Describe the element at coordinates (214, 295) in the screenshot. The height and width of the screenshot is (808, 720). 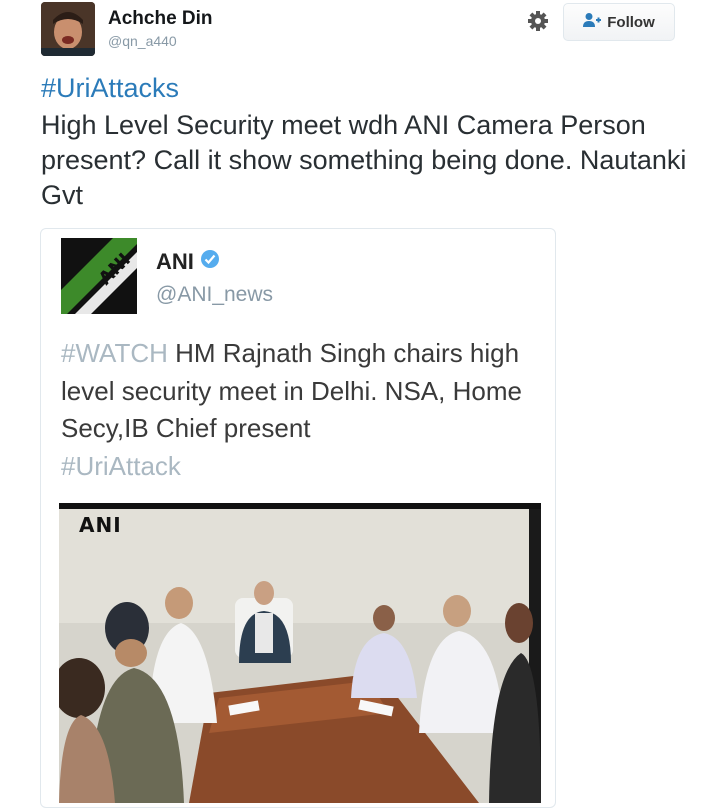
I see `quoted-author-handle: @ANI_news` at that location.